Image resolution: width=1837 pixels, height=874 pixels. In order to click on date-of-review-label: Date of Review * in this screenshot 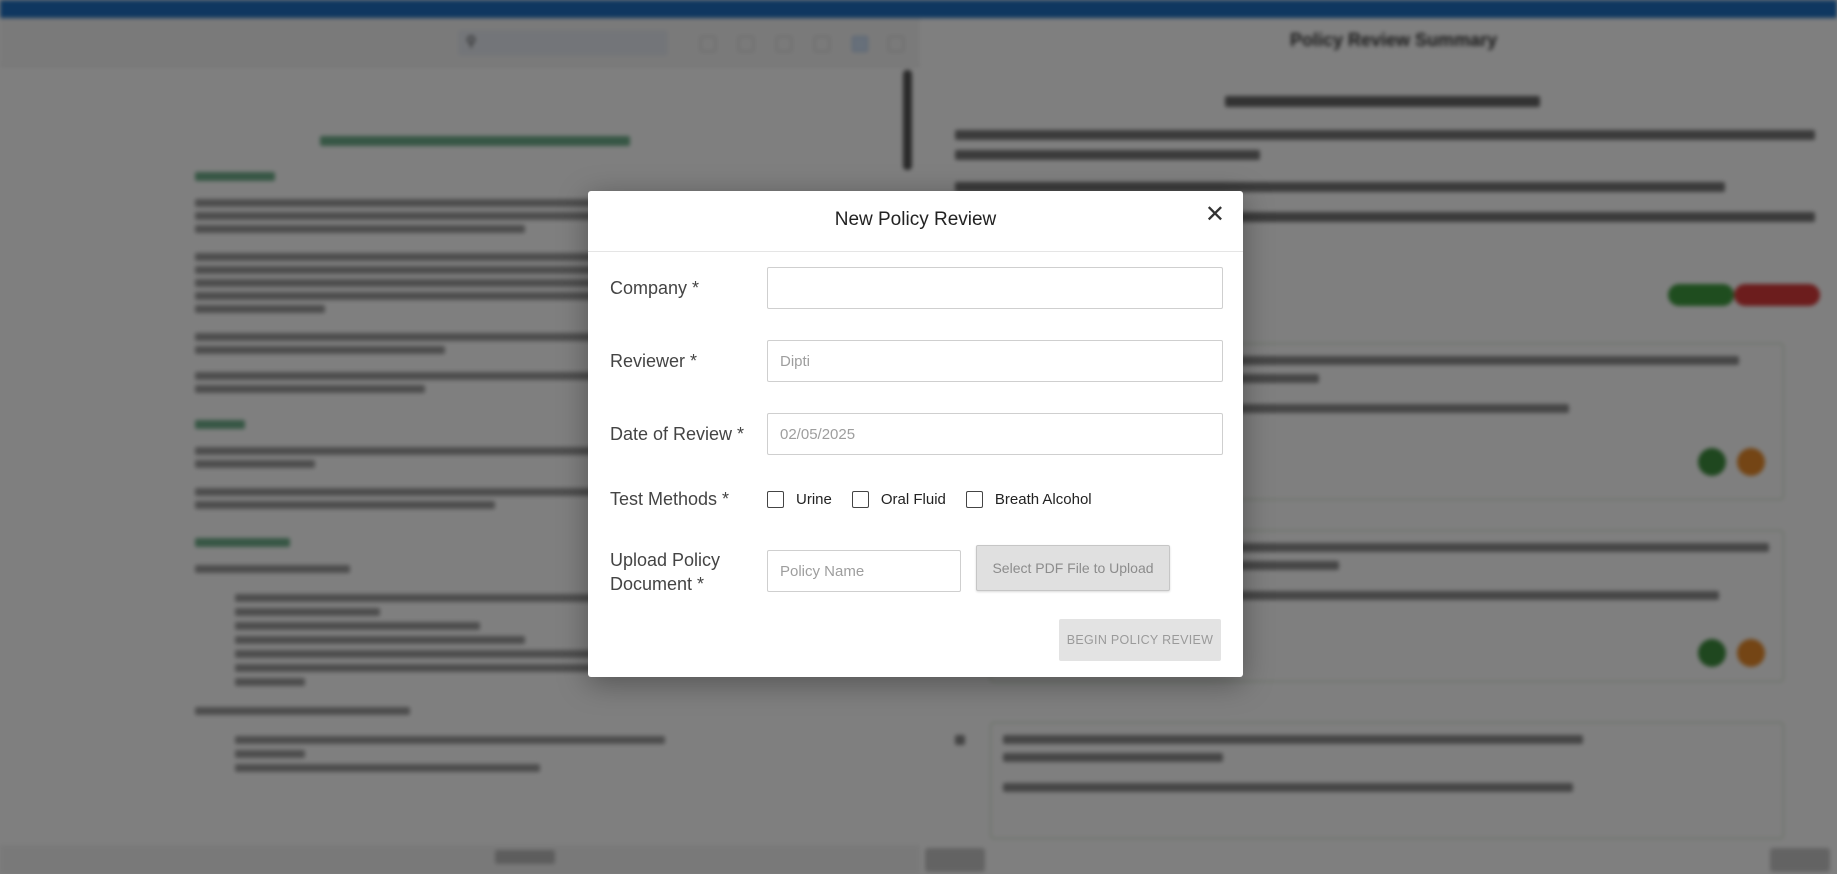, I will do `click(677, 434)`.